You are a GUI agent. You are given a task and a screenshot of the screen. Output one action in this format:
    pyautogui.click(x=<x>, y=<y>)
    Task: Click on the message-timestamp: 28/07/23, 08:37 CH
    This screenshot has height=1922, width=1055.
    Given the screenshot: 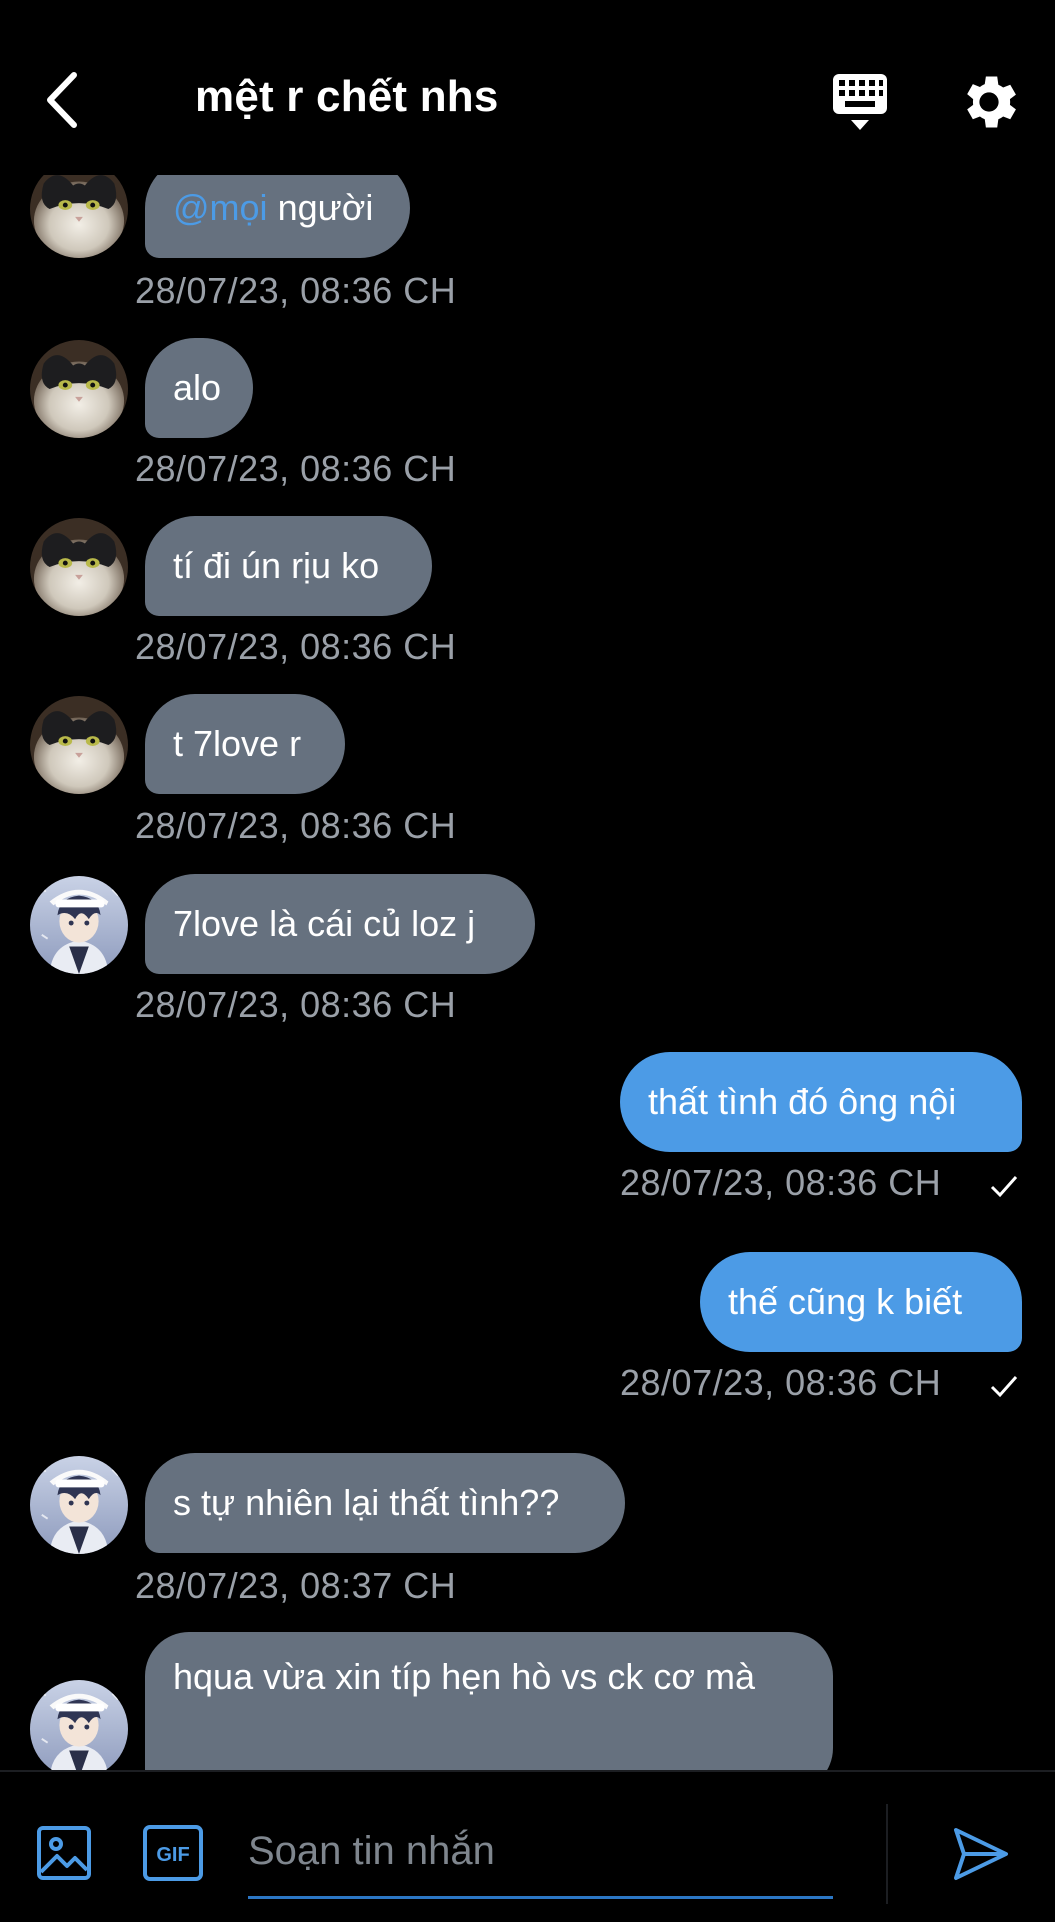 What is the action you would take?
    pyautogui.click(x=296, y=1585)
    